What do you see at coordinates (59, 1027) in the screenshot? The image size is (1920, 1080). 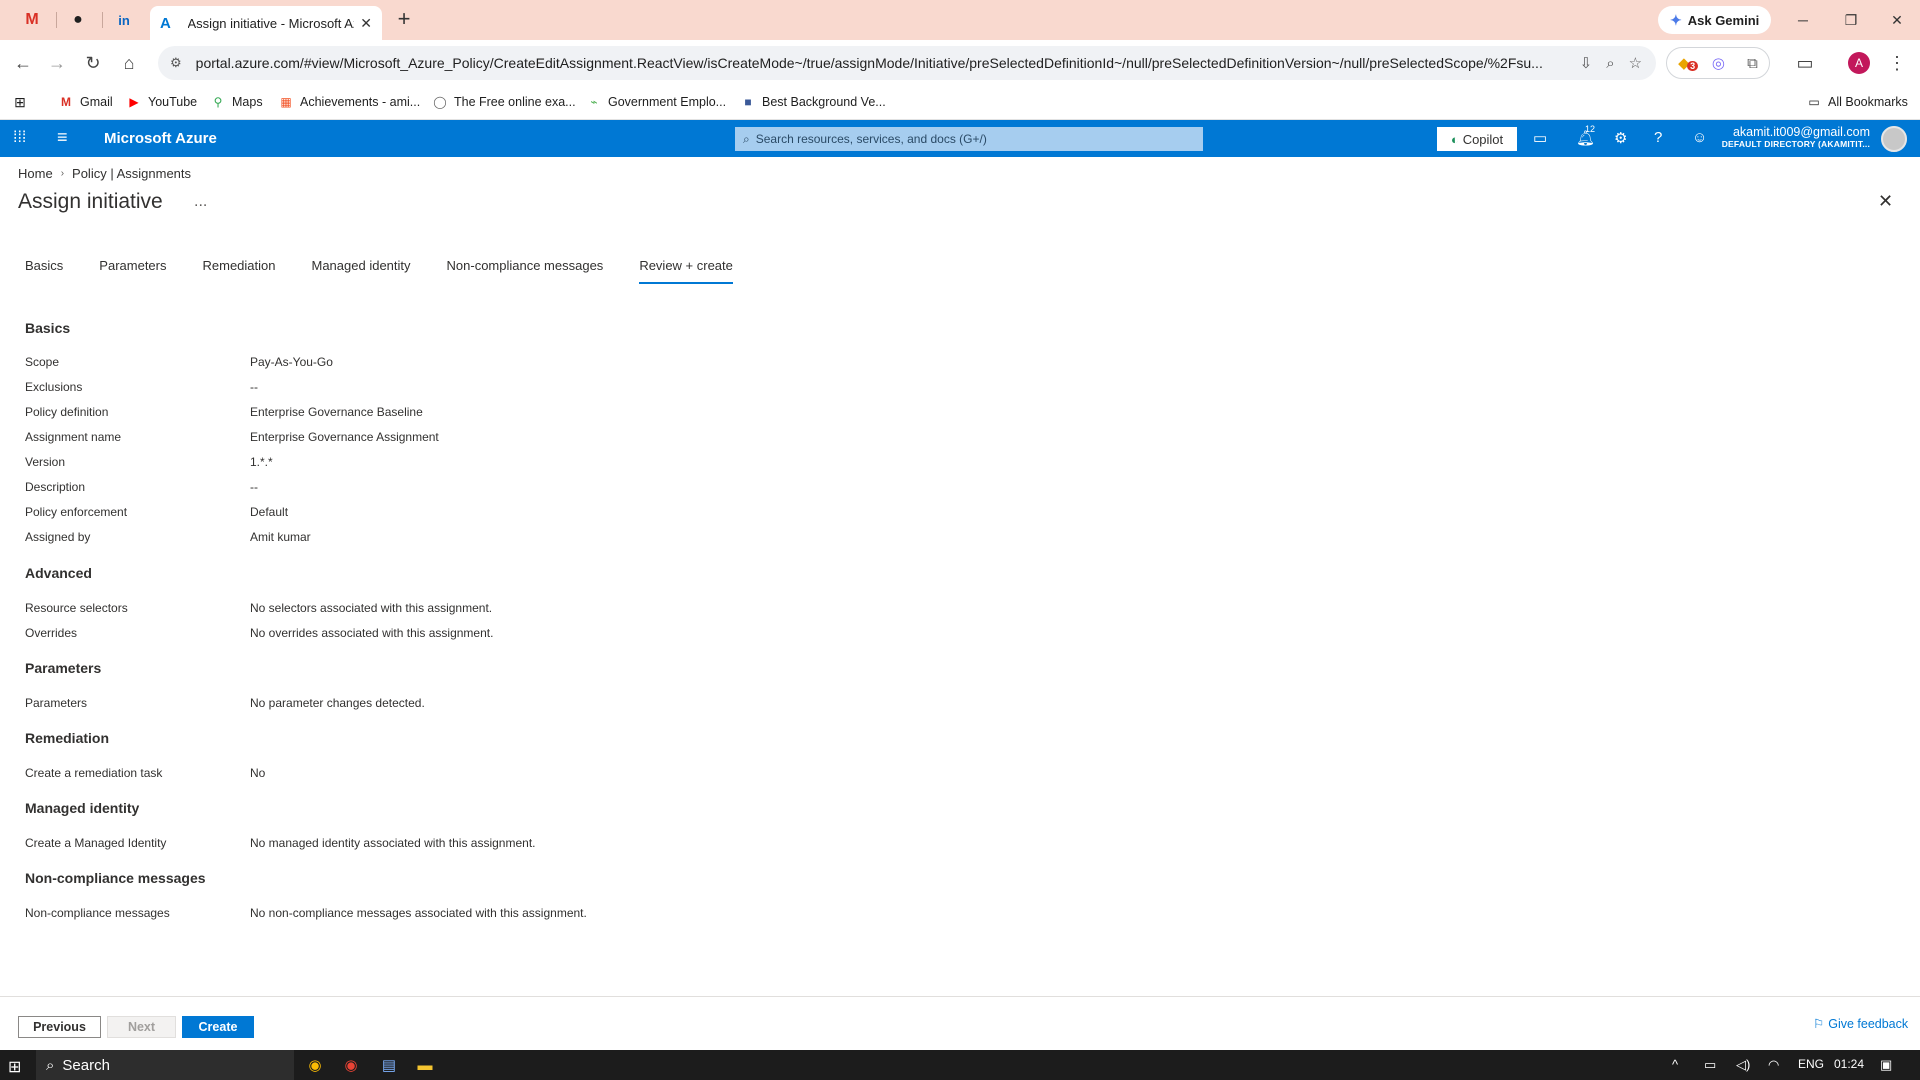 I see `previous-button: Previous` at bounding box center [59, 1027].